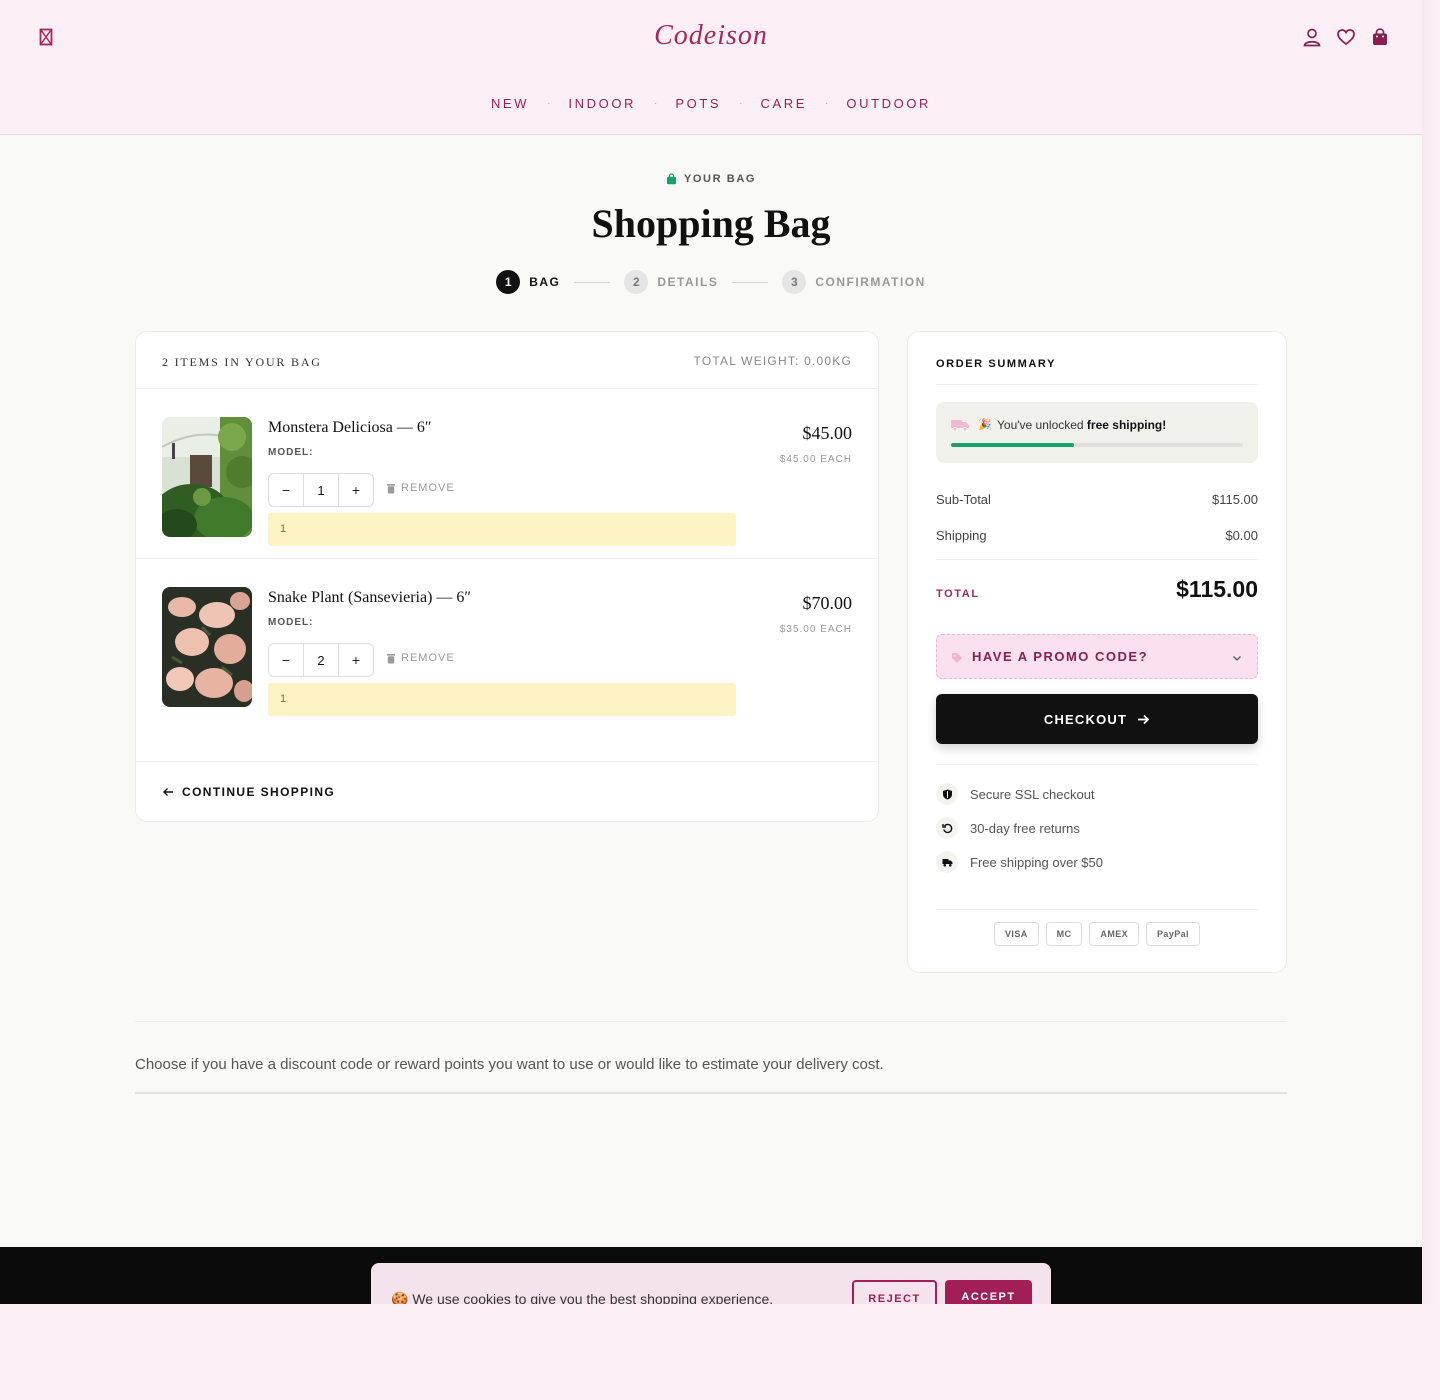 The image size is (1440, 1400). What do you see at coordinates (711, 36) in the screenshot?
I see `site-logo: Codeison` at bounding box center [711, 36].